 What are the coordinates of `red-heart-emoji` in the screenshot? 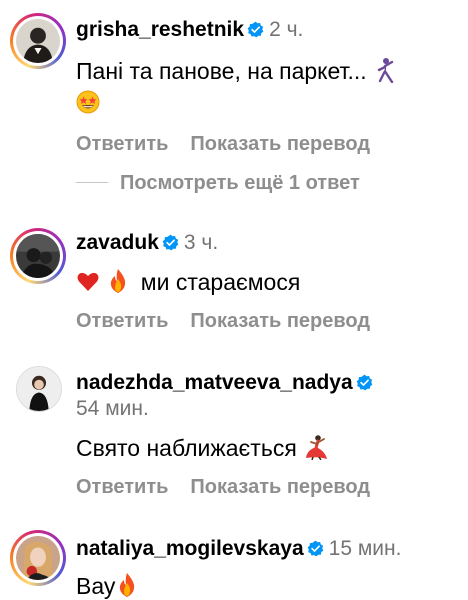 It's located at (88, 281).